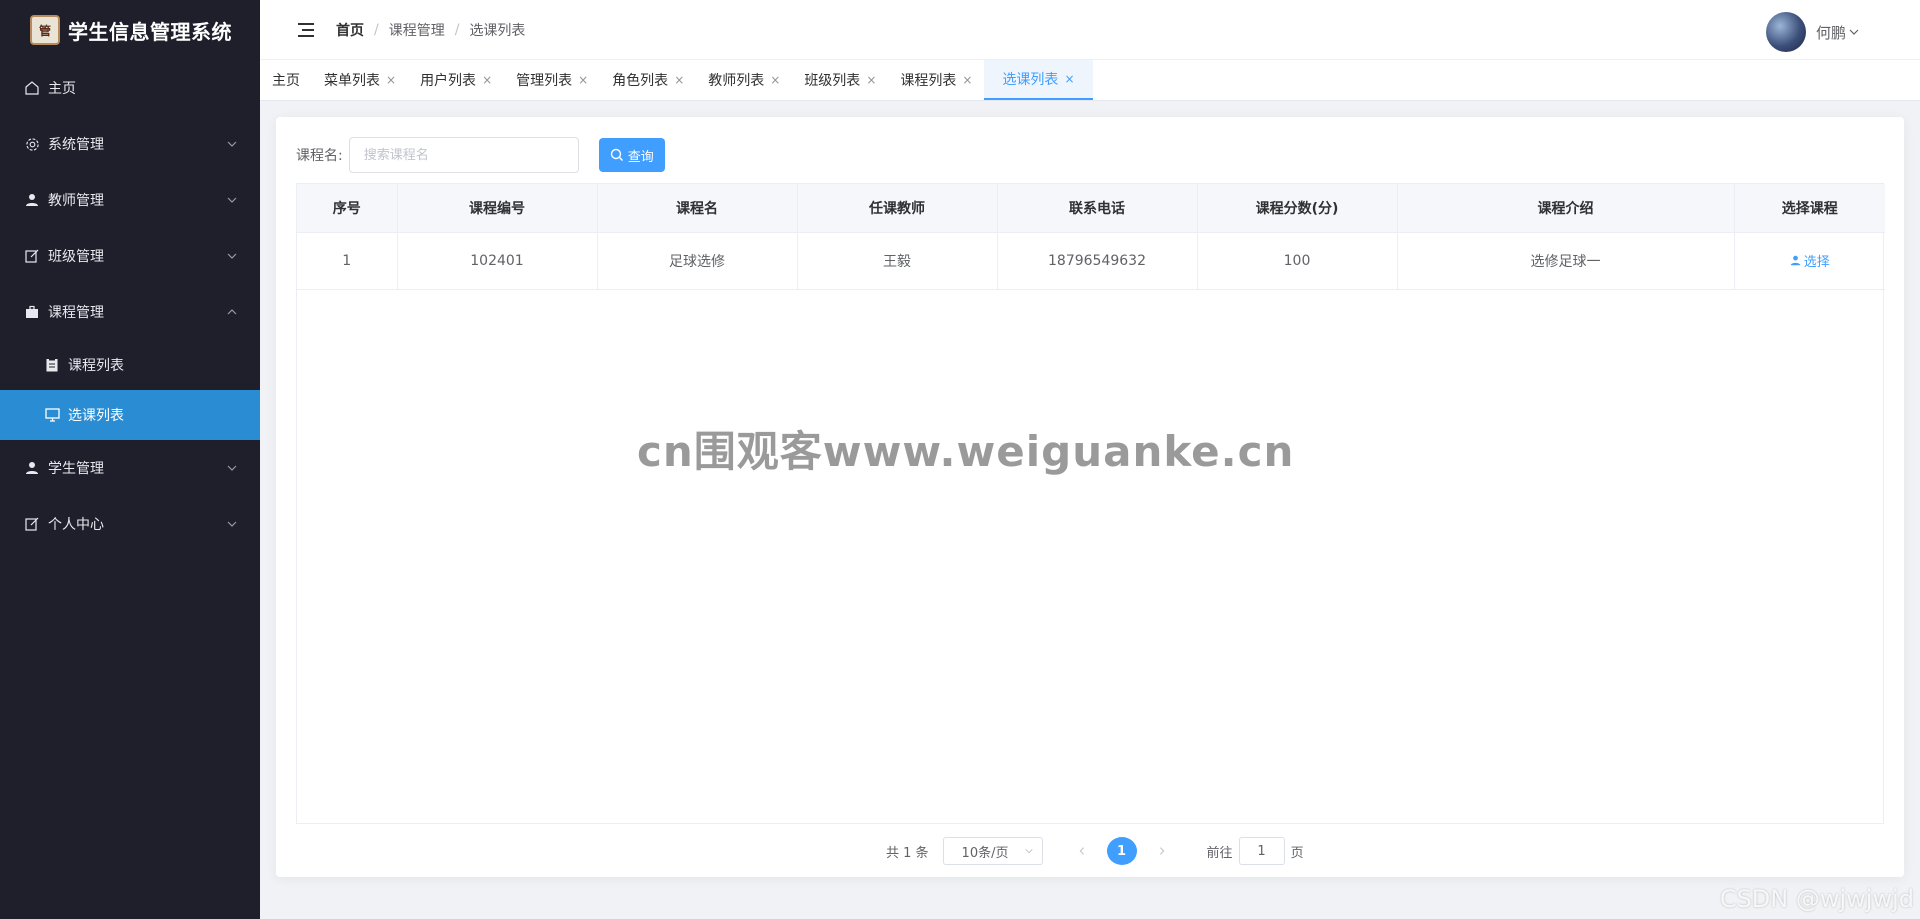 The width and height of the screenshot is (1920, 919). I want to click on breadcrumb: 首页 / 课程管理 / 选课列表, so click(430, 30).